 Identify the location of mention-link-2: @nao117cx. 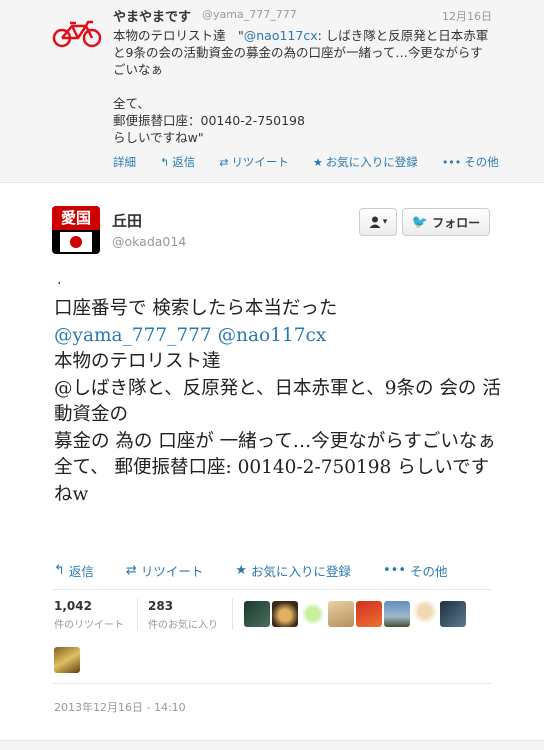
(272, 335).